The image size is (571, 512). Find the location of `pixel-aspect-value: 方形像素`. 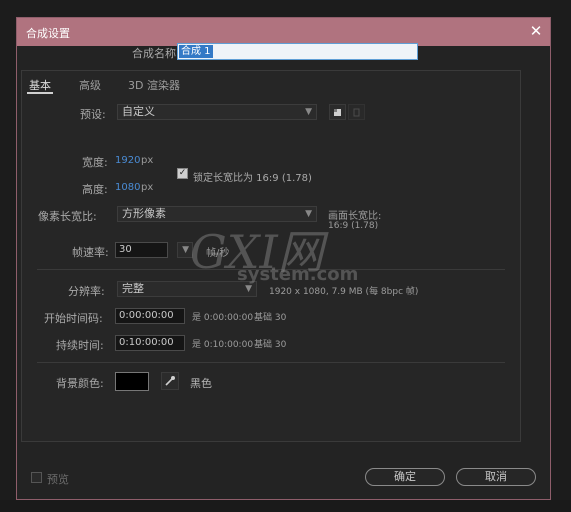

pixel-aspect-value: 方形像素 is located at coordinates (144, 213).